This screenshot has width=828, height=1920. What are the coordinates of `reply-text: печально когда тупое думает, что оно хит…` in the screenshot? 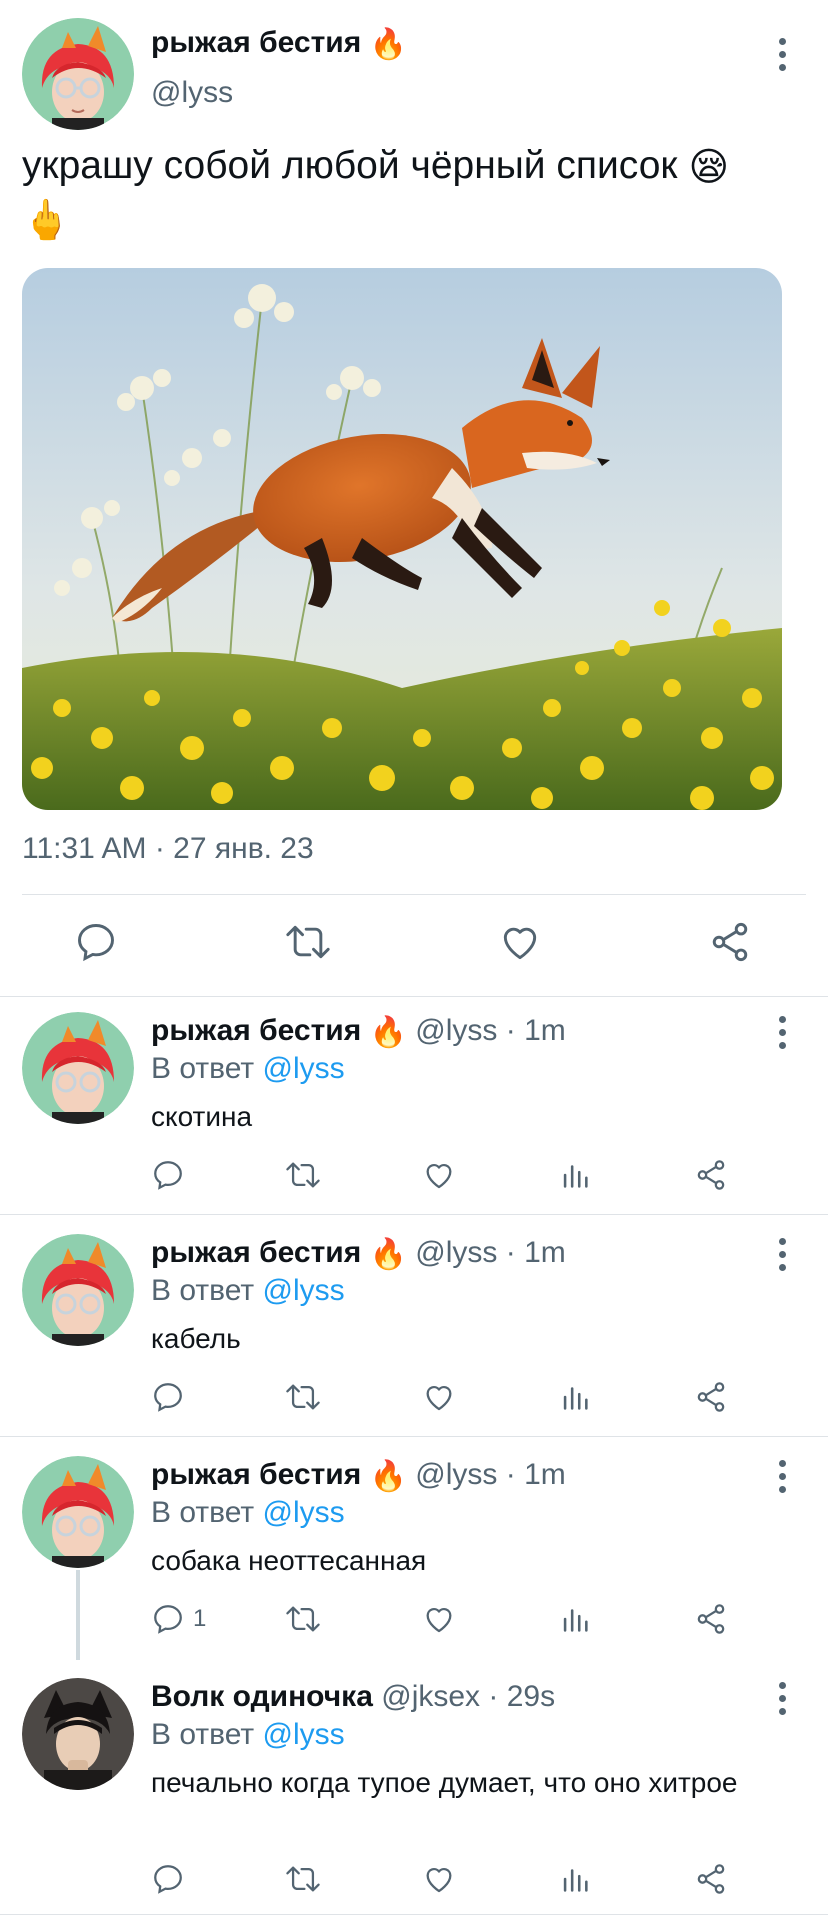 It's located at (444, 1782).